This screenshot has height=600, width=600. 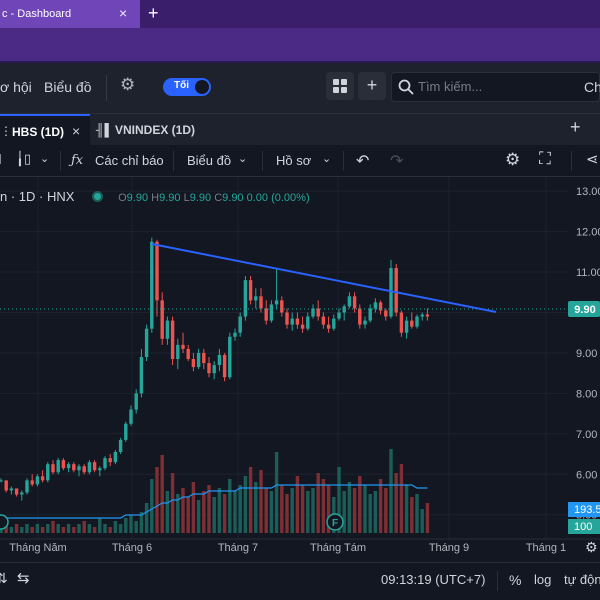 I want to click on chart-icon: ⋮, so click(x=6, y=131).